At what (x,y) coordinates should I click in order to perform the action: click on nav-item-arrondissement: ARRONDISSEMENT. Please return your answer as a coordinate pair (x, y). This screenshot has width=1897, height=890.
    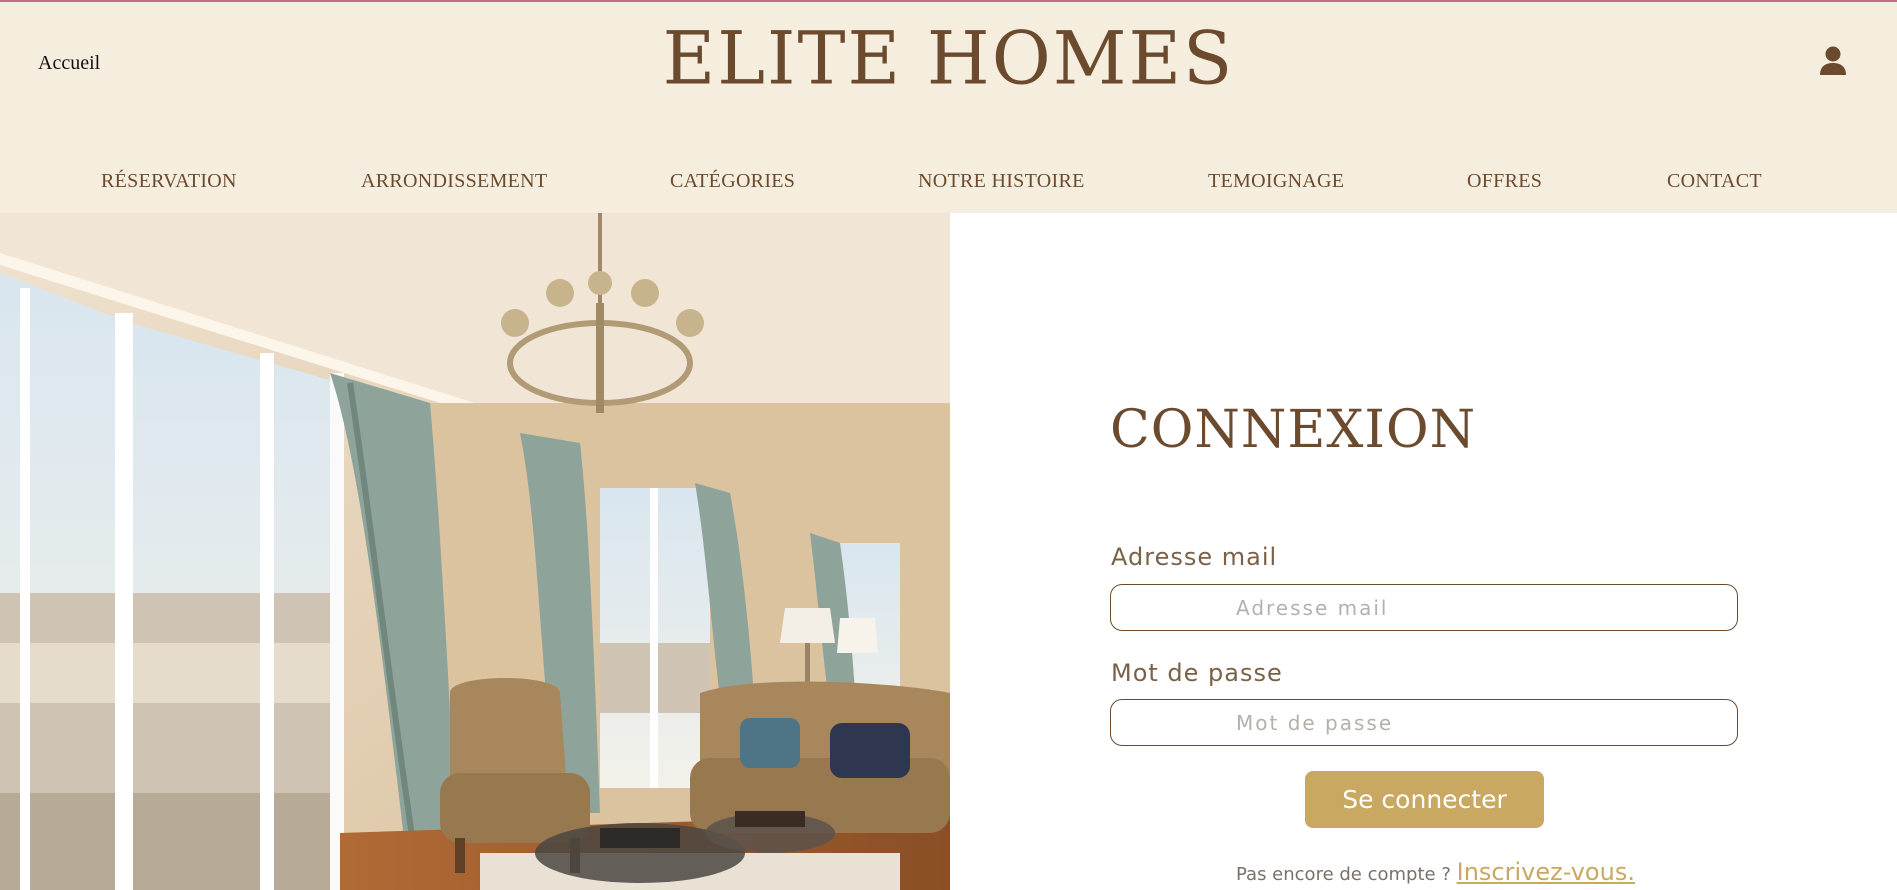
    Looking at the image, I should click on (454, 181).